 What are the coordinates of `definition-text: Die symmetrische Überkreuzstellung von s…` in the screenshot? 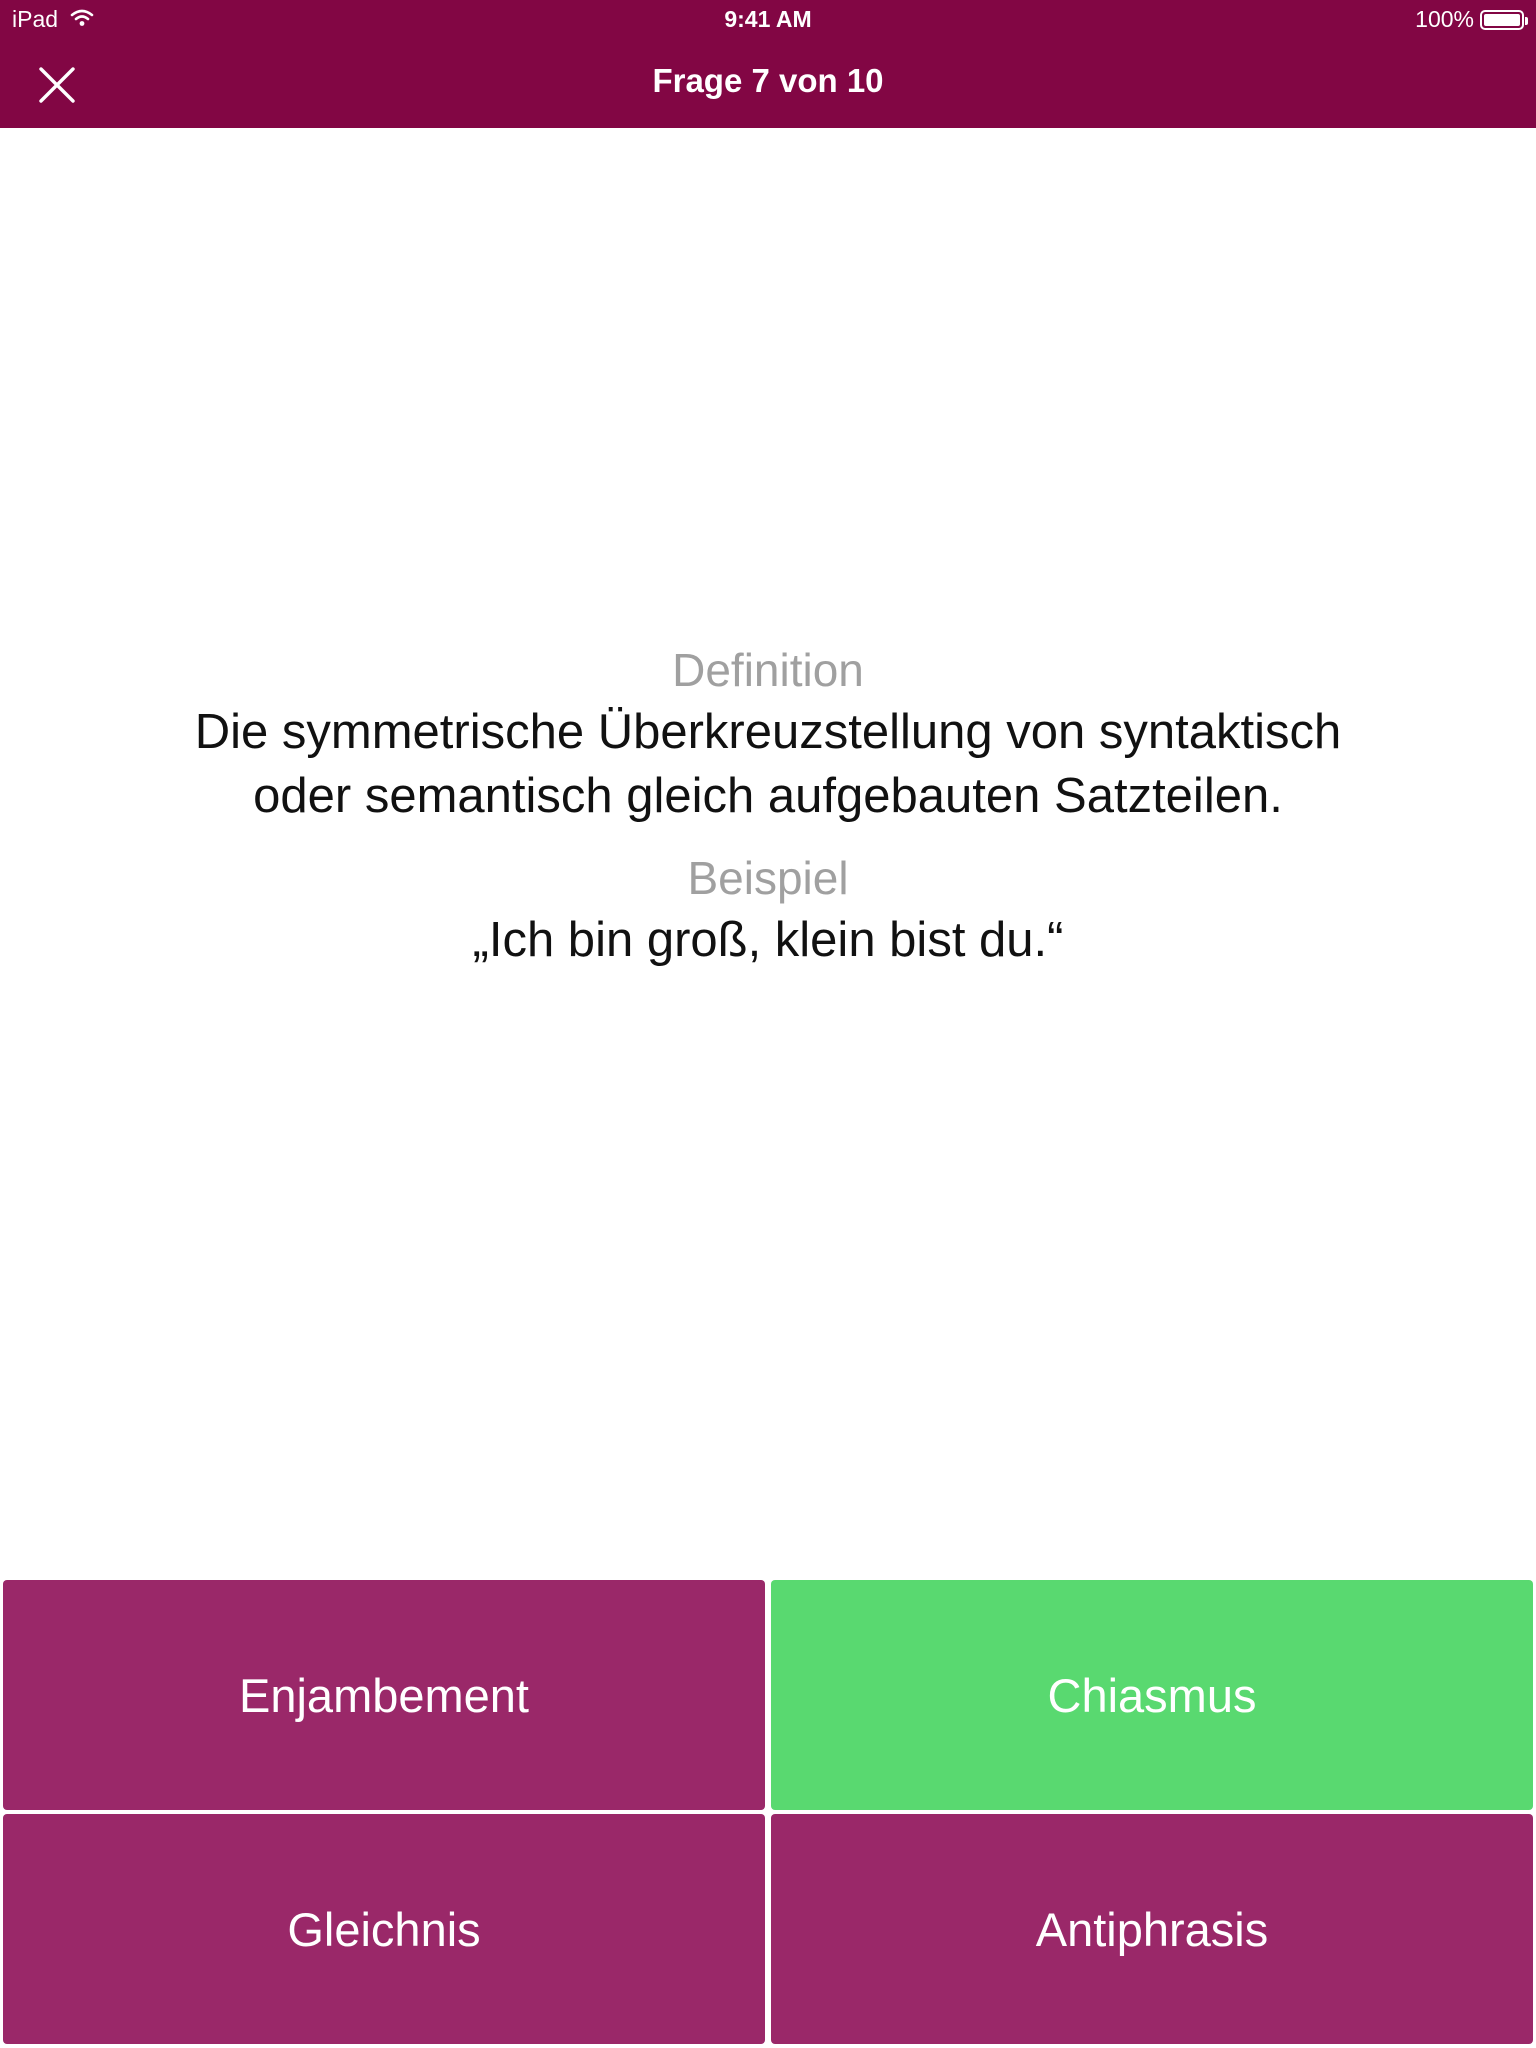 It's located at (768, 764).